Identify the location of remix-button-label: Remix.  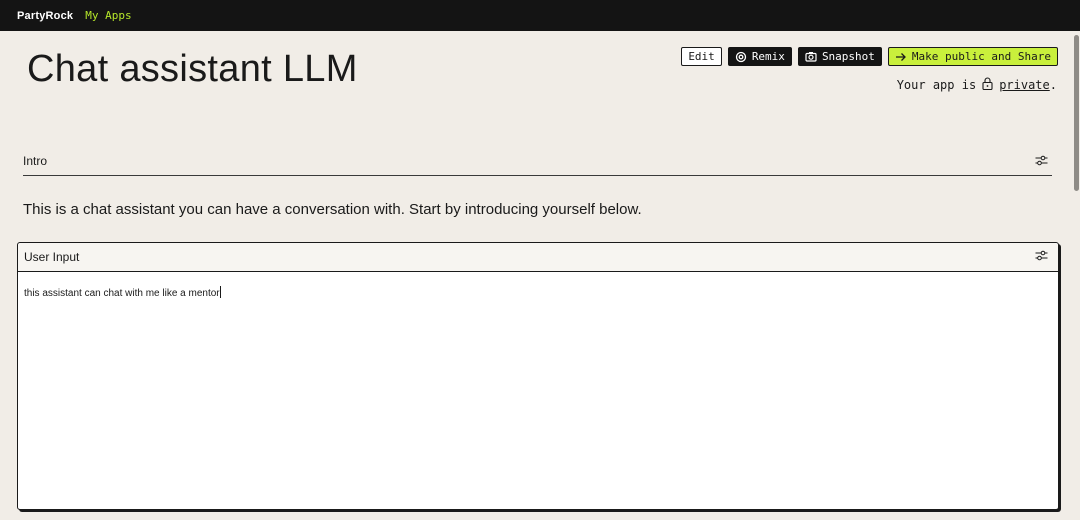
(768, 56).